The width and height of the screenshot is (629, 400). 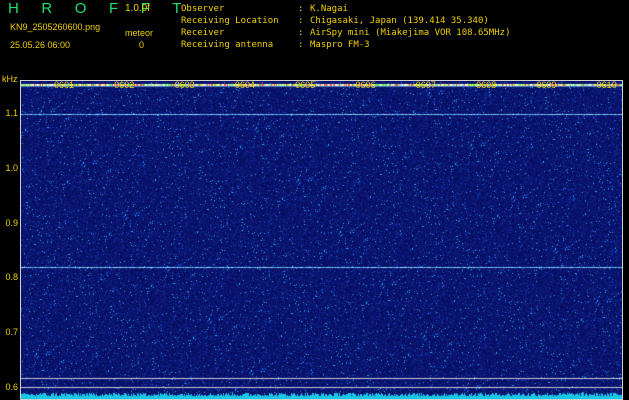 What do you see at coordinates (264, 9) in the screenshot?
I see `info-row-observer: Observer: K.Nagai` at bounding box center [264, 9].